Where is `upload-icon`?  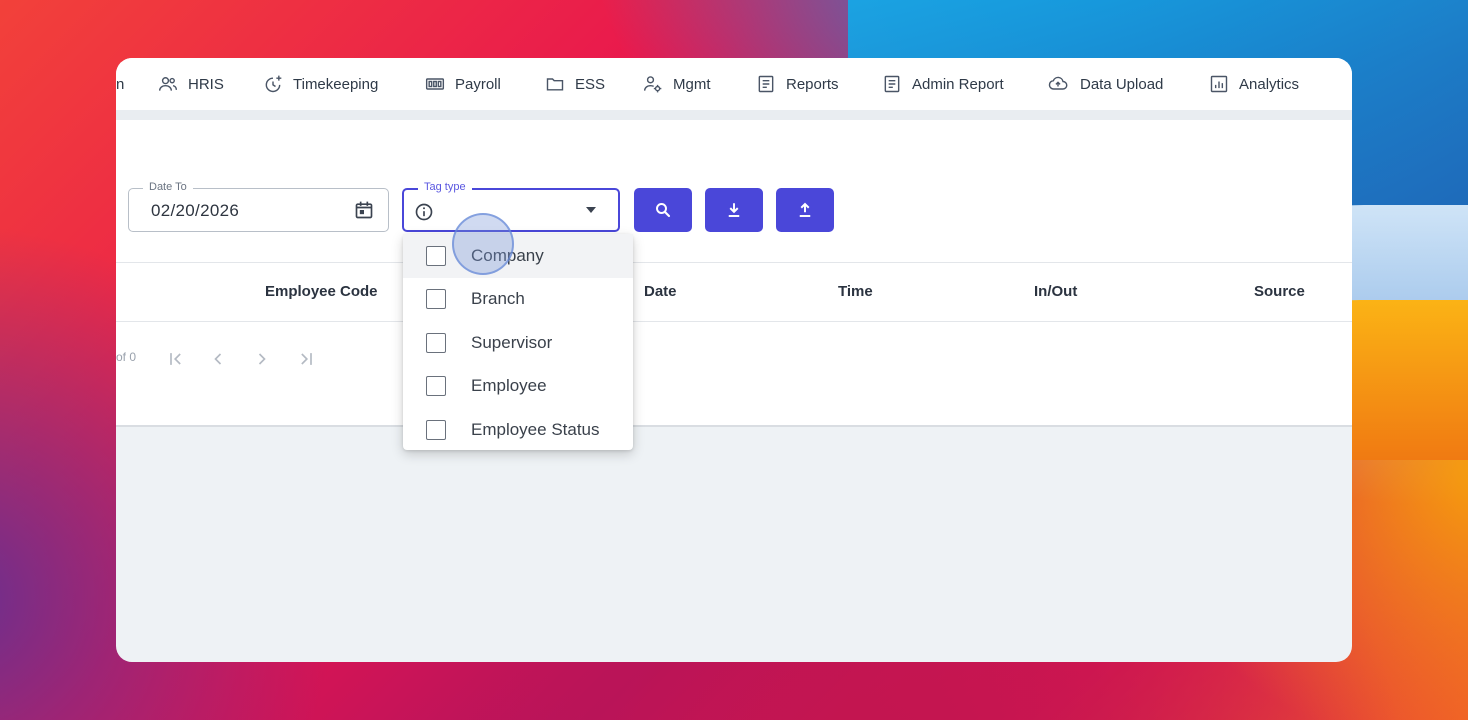 upload-icon is located at coordinates (805, 209).